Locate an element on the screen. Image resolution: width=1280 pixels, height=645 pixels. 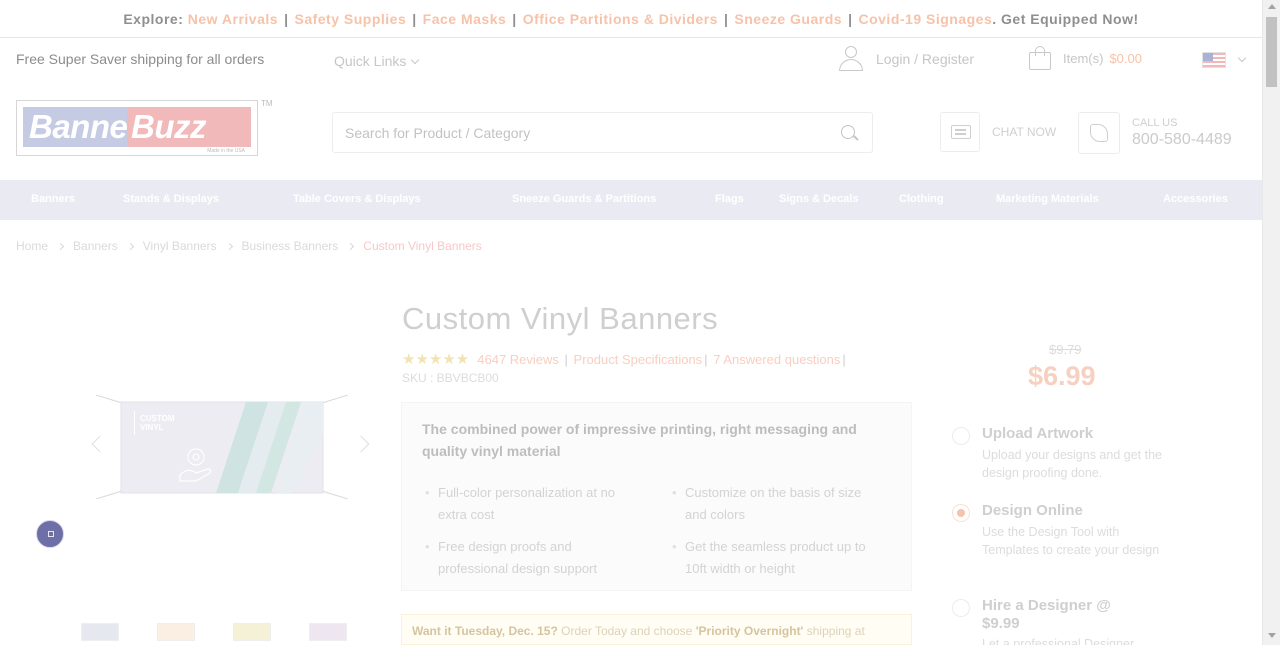
nav-item-flags: Flags is located at coordinates (729, 199).